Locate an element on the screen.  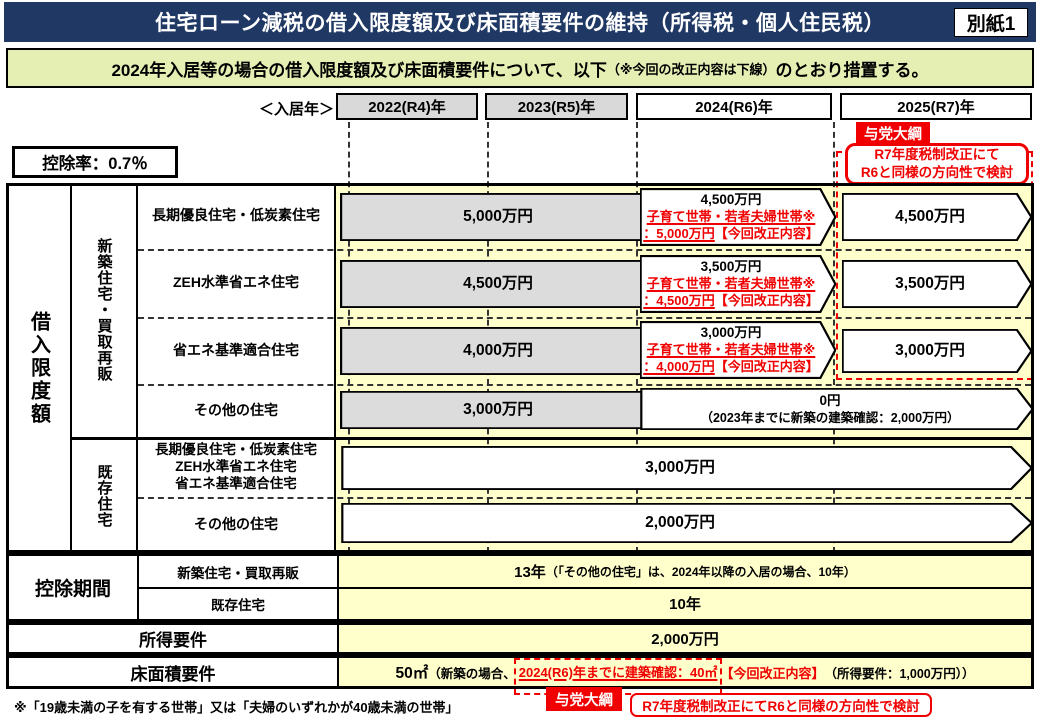
footnote: ※「19歳未満の子を有する世帯」又は「夫婦のいずれかが40歳未満の世帯」 is located at coordinates (236, 707).